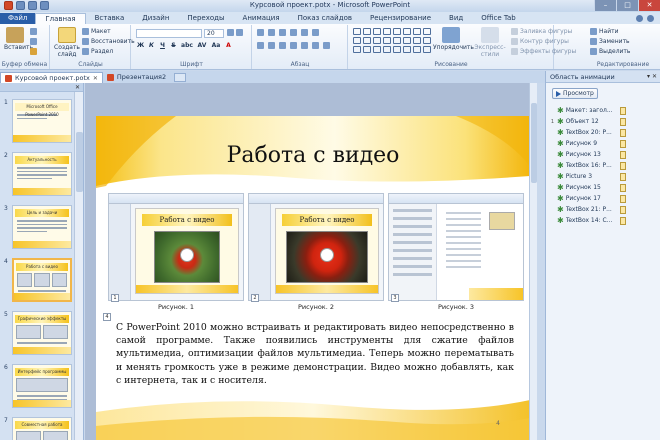  I want to click on animation-item: ✱ Рисунок 17, so click(604, 198).